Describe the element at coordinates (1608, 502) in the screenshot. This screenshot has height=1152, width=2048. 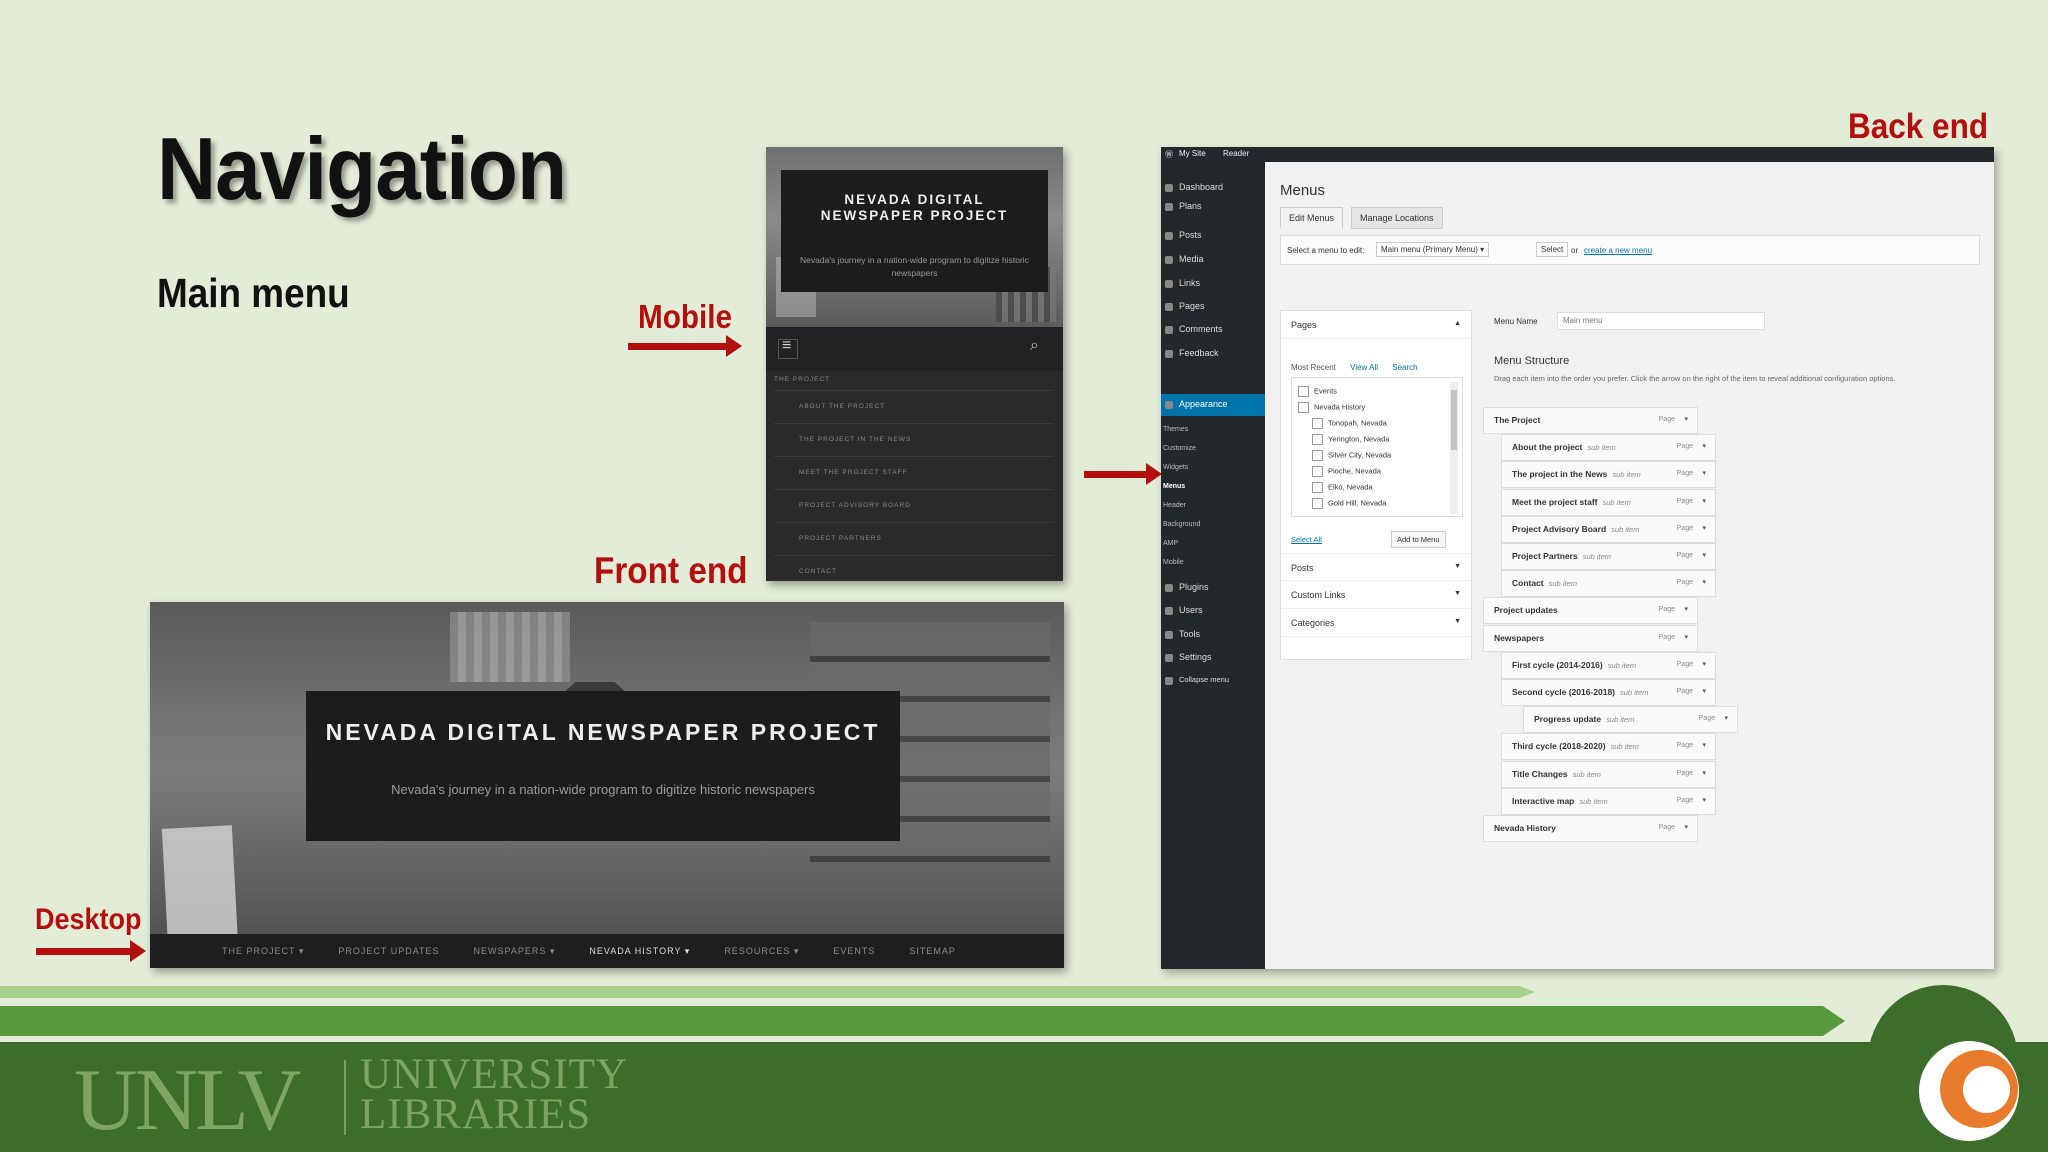
I see `menu-structure-item: Meet the project staff sub item Page` at that location.